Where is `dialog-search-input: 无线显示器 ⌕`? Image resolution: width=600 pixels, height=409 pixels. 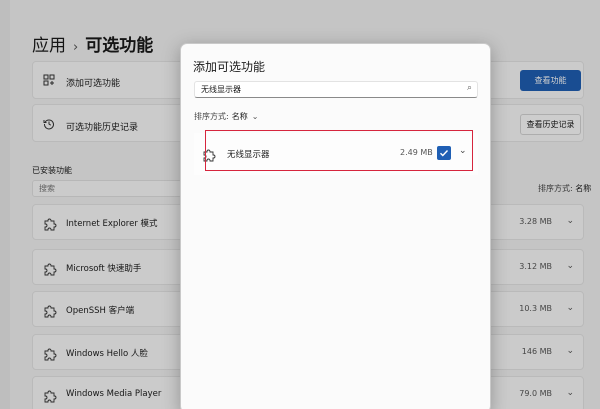 dialog-search-input: 无线显示器 ⌕ is located at coordinates (336, 89).